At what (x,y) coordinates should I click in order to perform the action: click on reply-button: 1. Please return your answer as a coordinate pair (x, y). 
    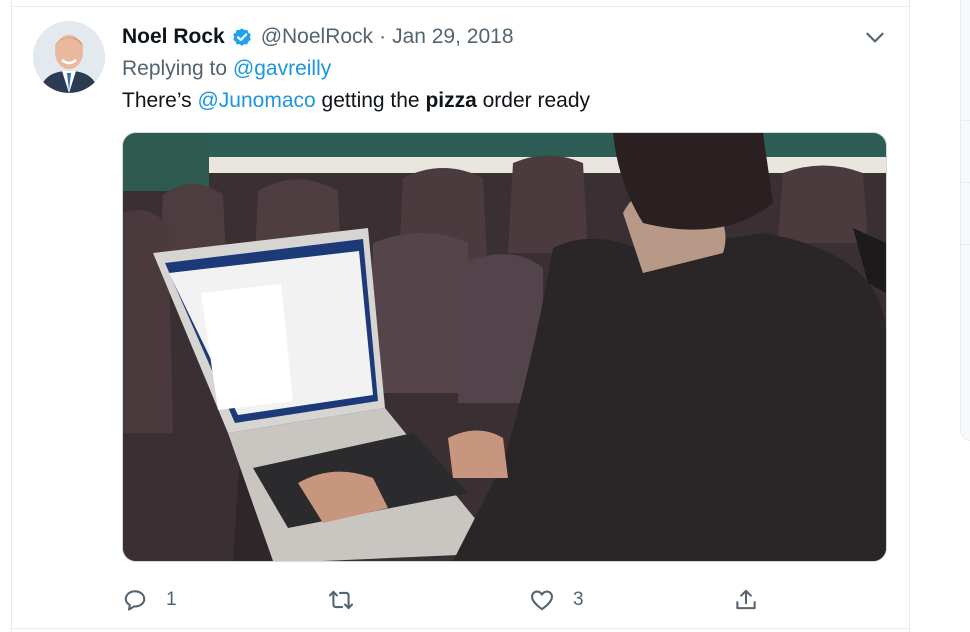
    Looking at the image, I should click on (149, 600).